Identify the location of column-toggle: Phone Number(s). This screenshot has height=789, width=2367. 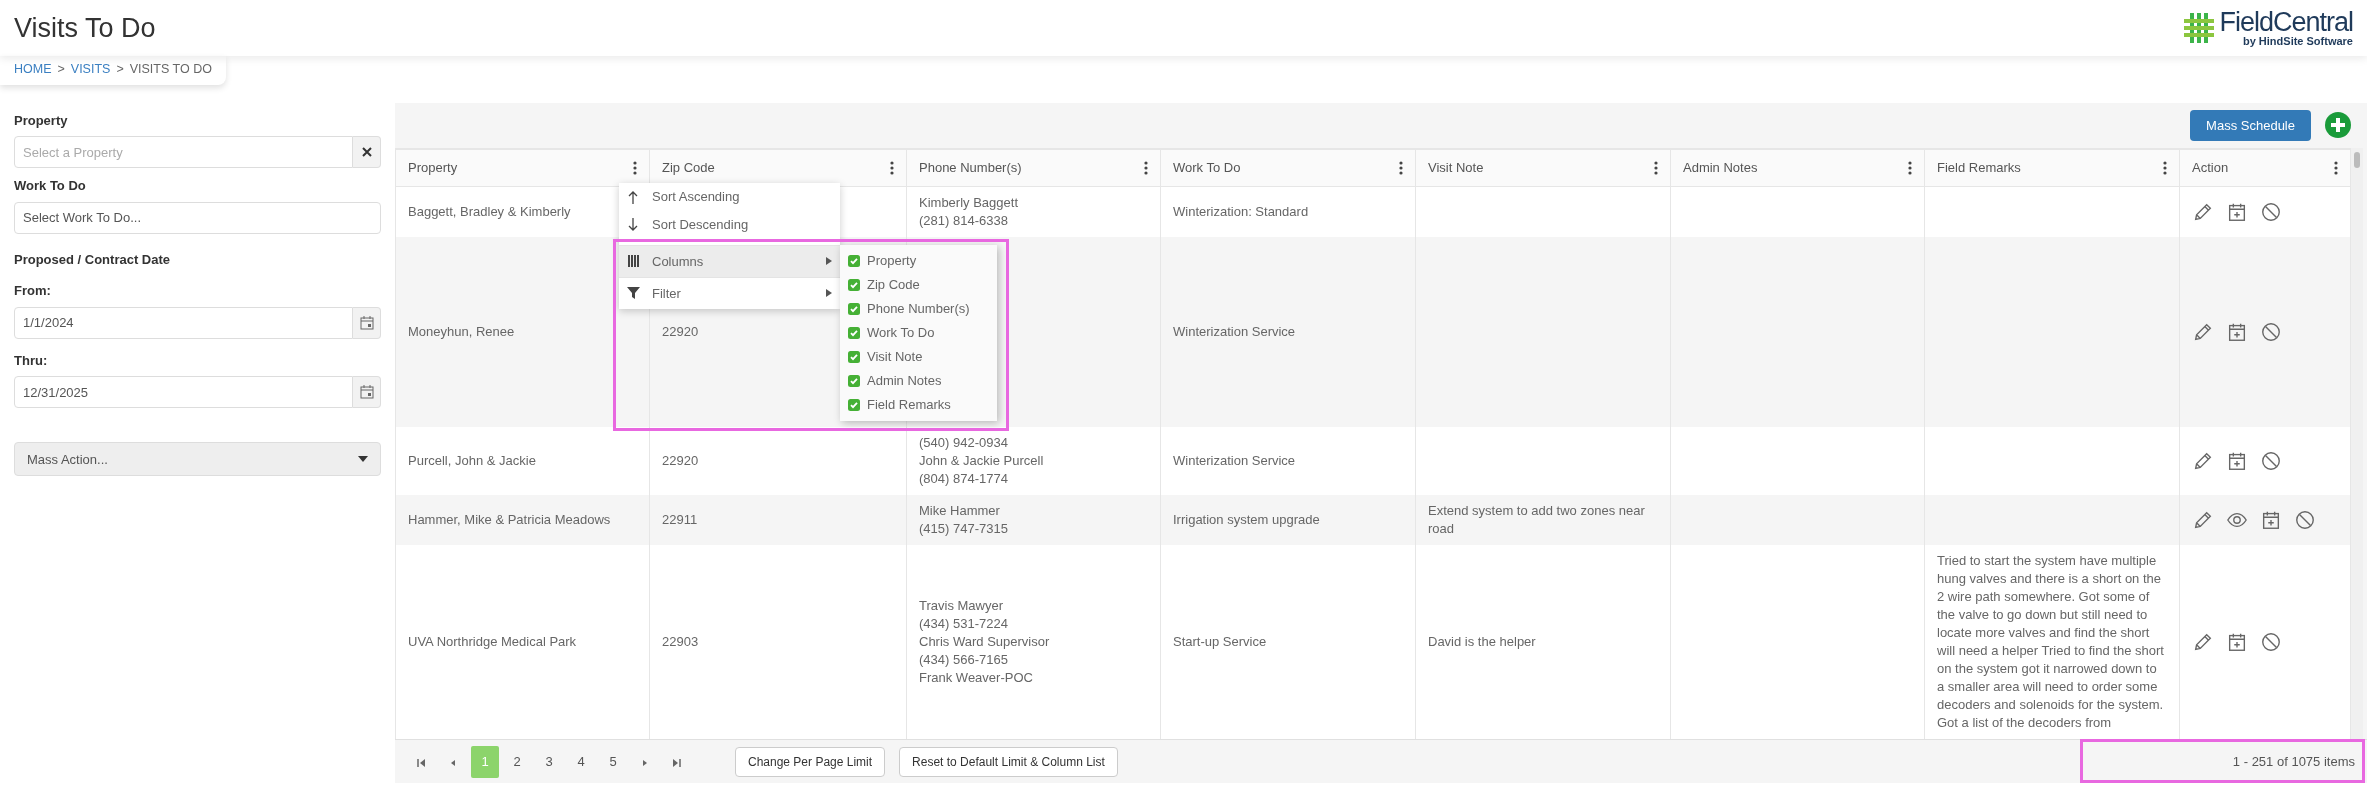
(918, 308).